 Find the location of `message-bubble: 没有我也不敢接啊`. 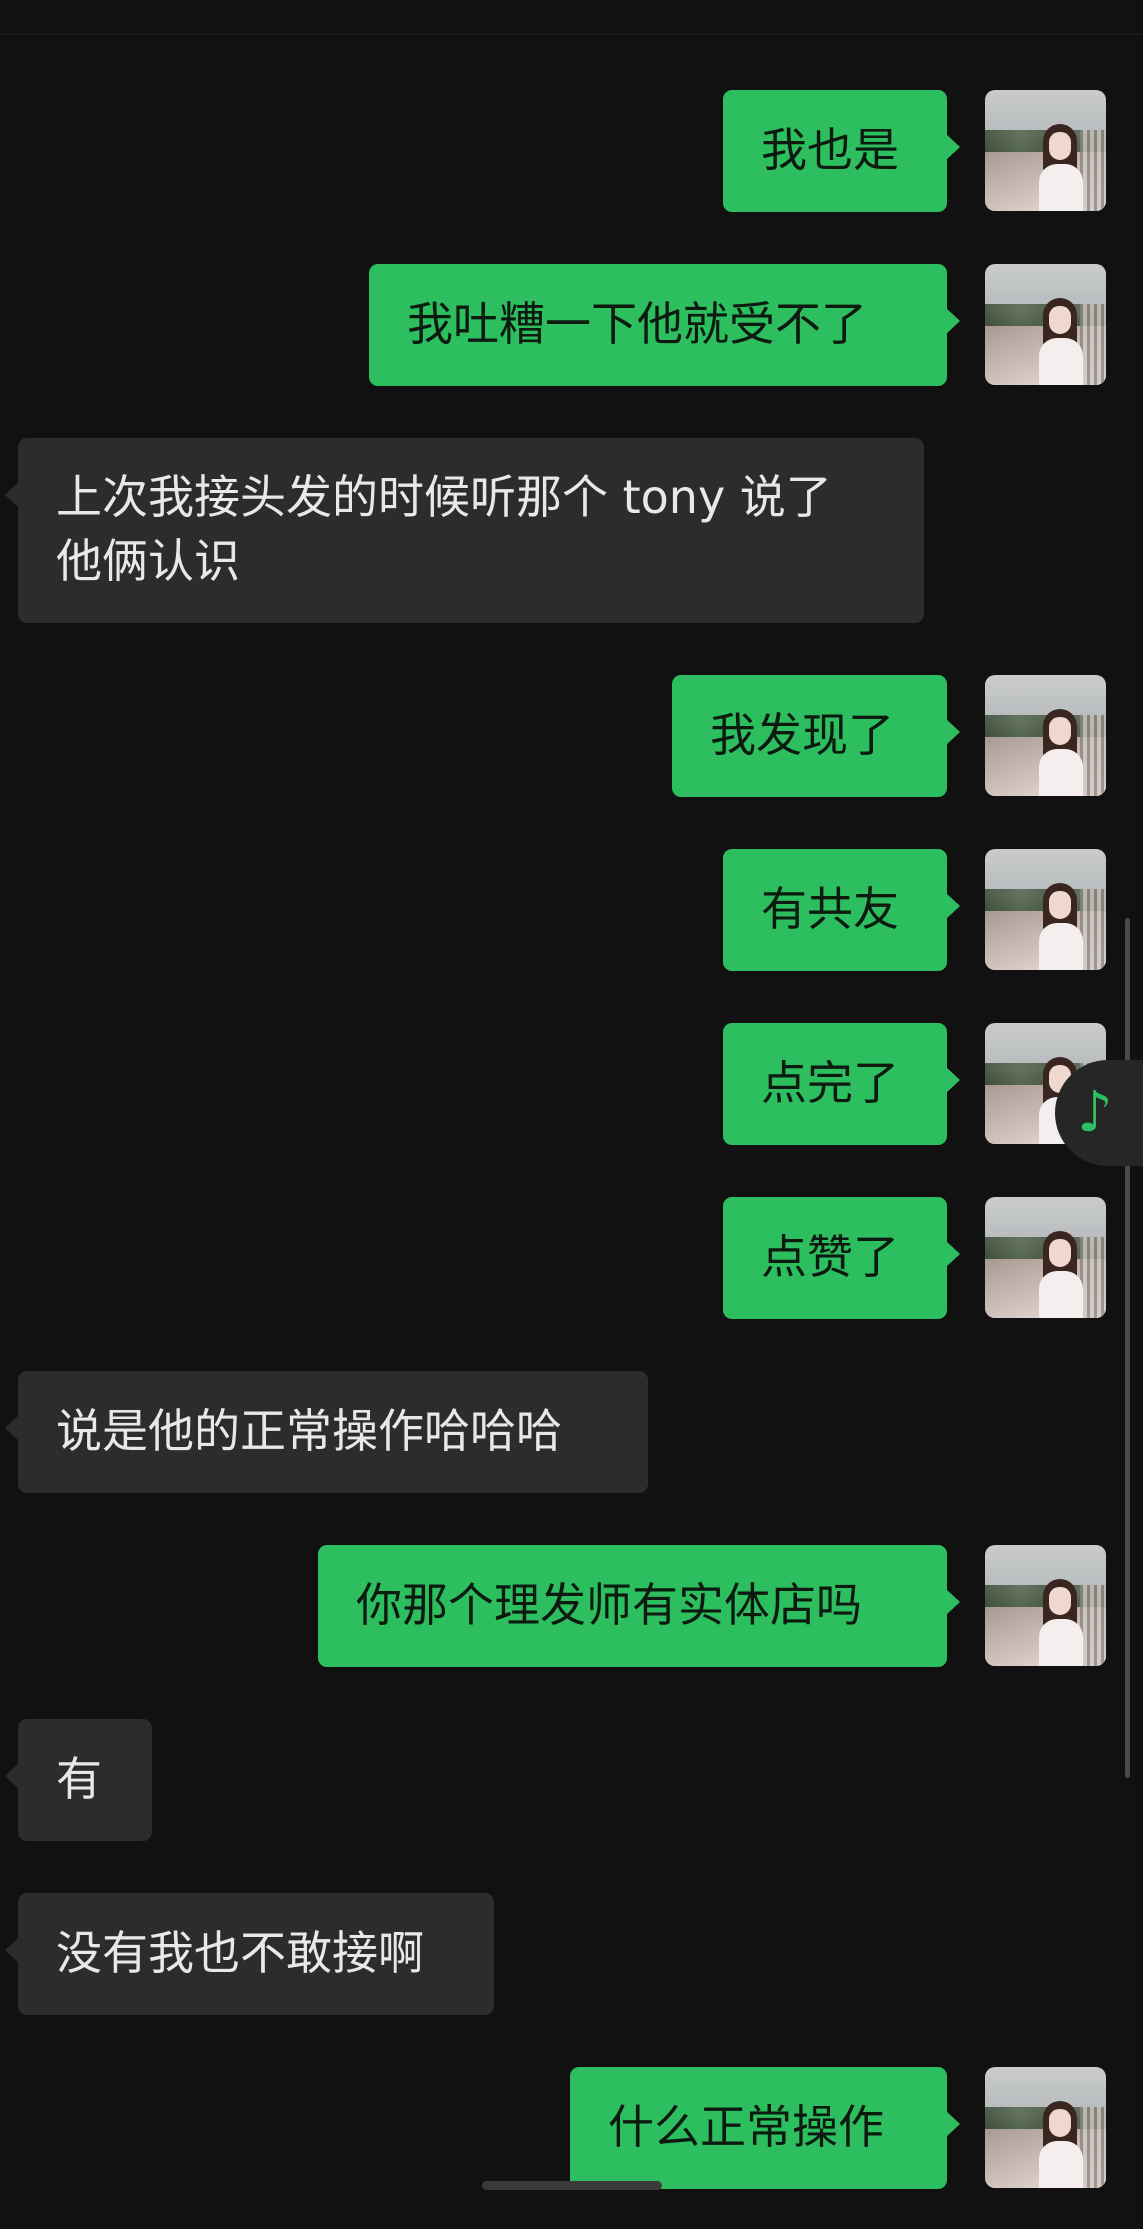

message-bubble: 没有我也不敢接啊 is located at coordinates (249, 1954).